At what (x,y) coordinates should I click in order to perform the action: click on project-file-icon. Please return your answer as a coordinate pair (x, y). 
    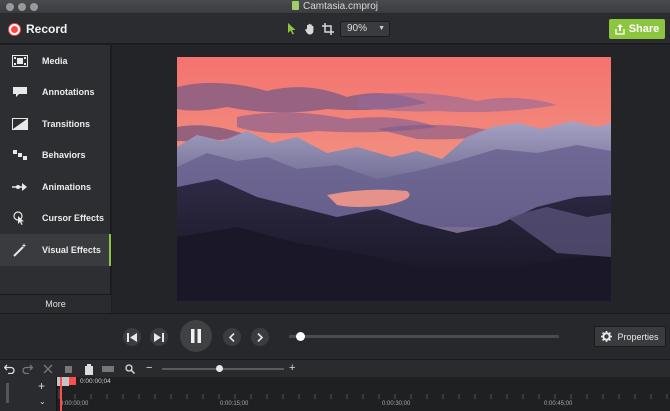
    Looking at the image, I should click on (295, 5).